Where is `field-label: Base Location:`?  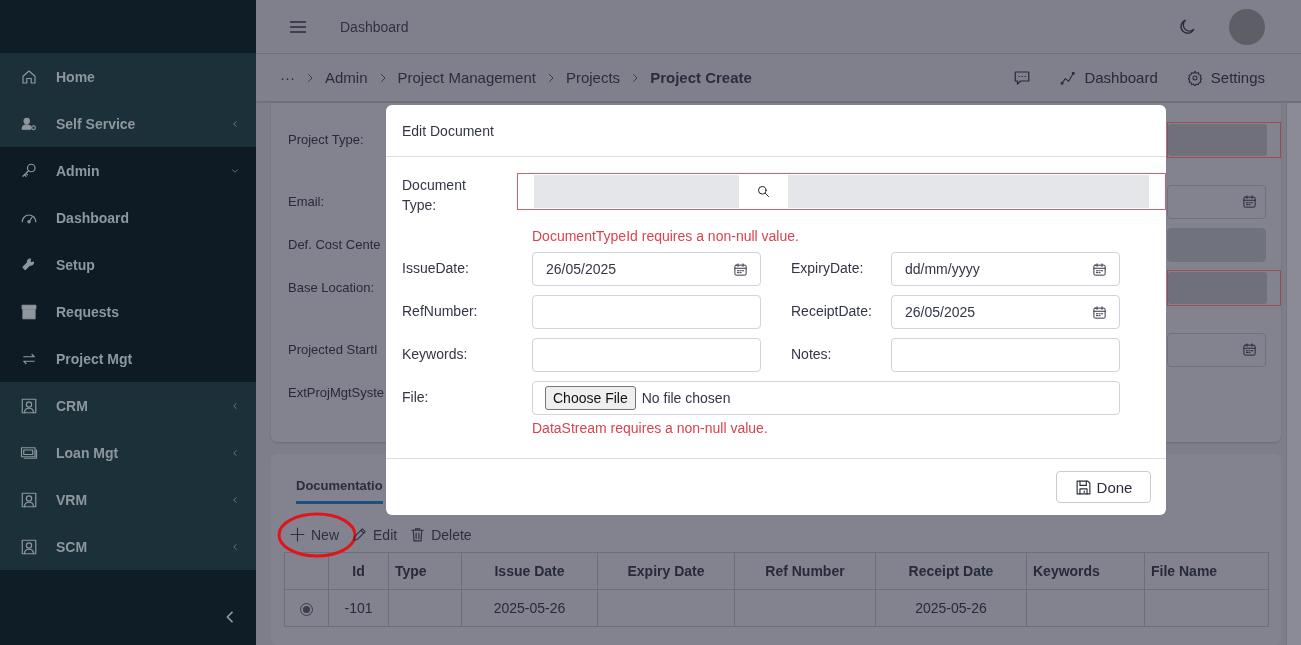
field-label: Base Location: is located at coordinates (331, 287).